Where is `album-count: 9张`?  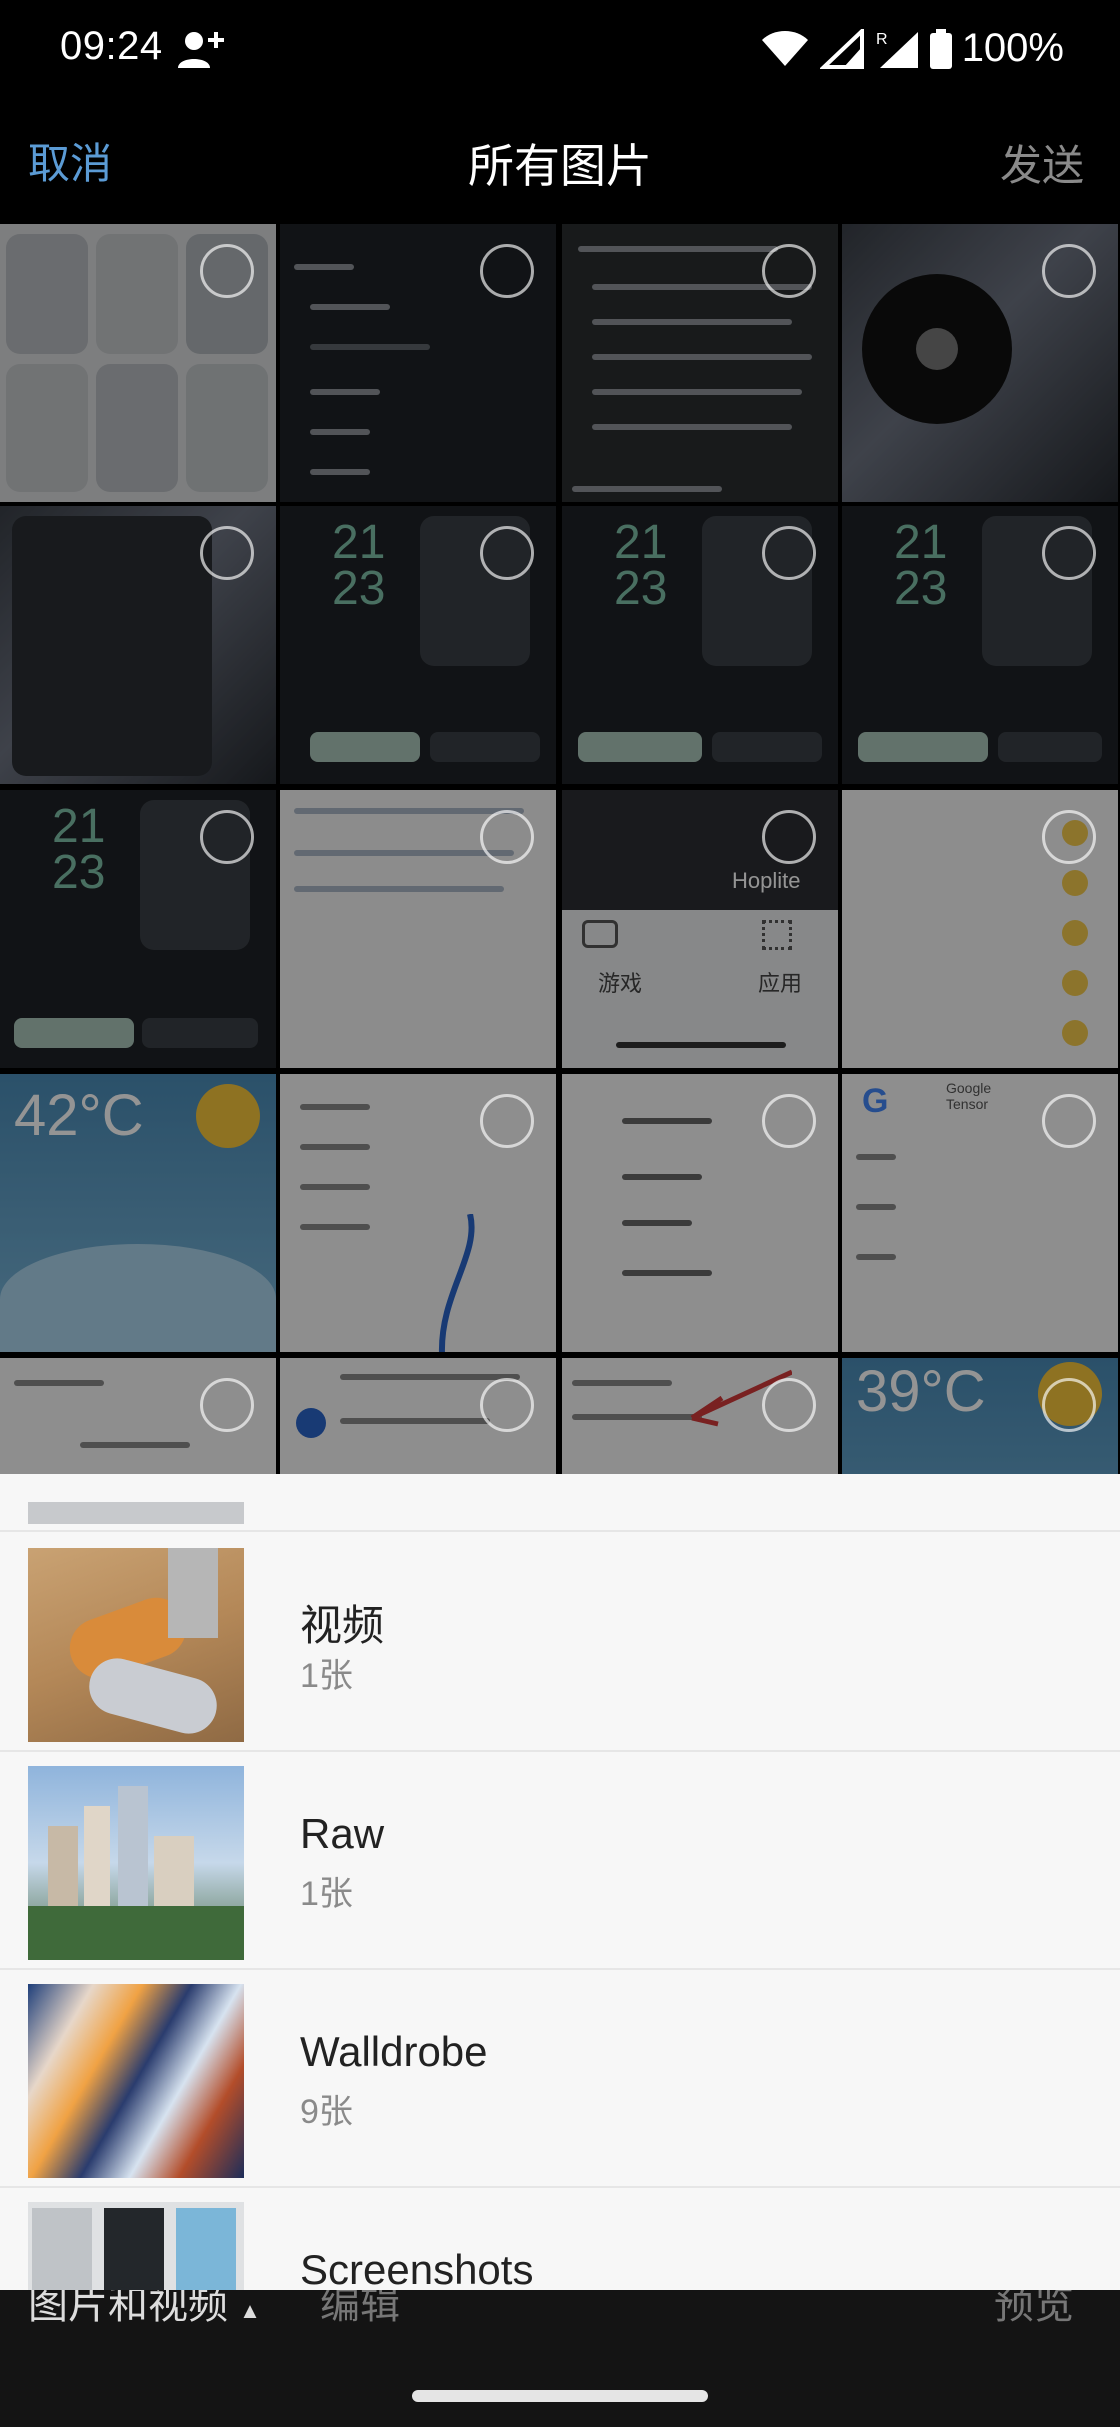
album-count: 9张 is located at coordinates (326, 2112).